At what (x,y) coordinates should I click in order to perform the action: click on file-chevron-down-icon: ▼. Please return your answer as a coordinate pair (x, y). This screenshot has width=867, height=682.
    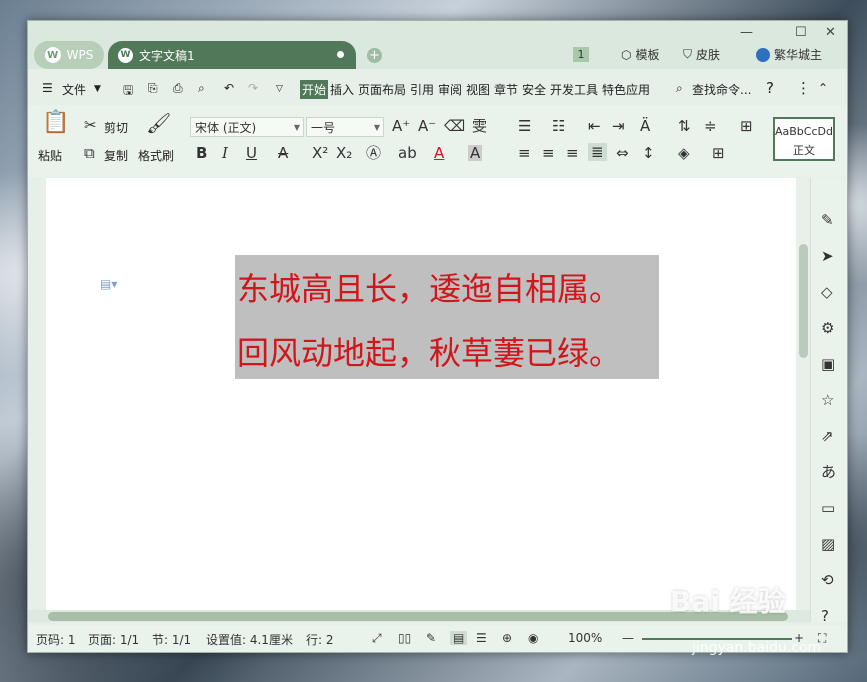
    Looking at the image, I should click on (97, 89).